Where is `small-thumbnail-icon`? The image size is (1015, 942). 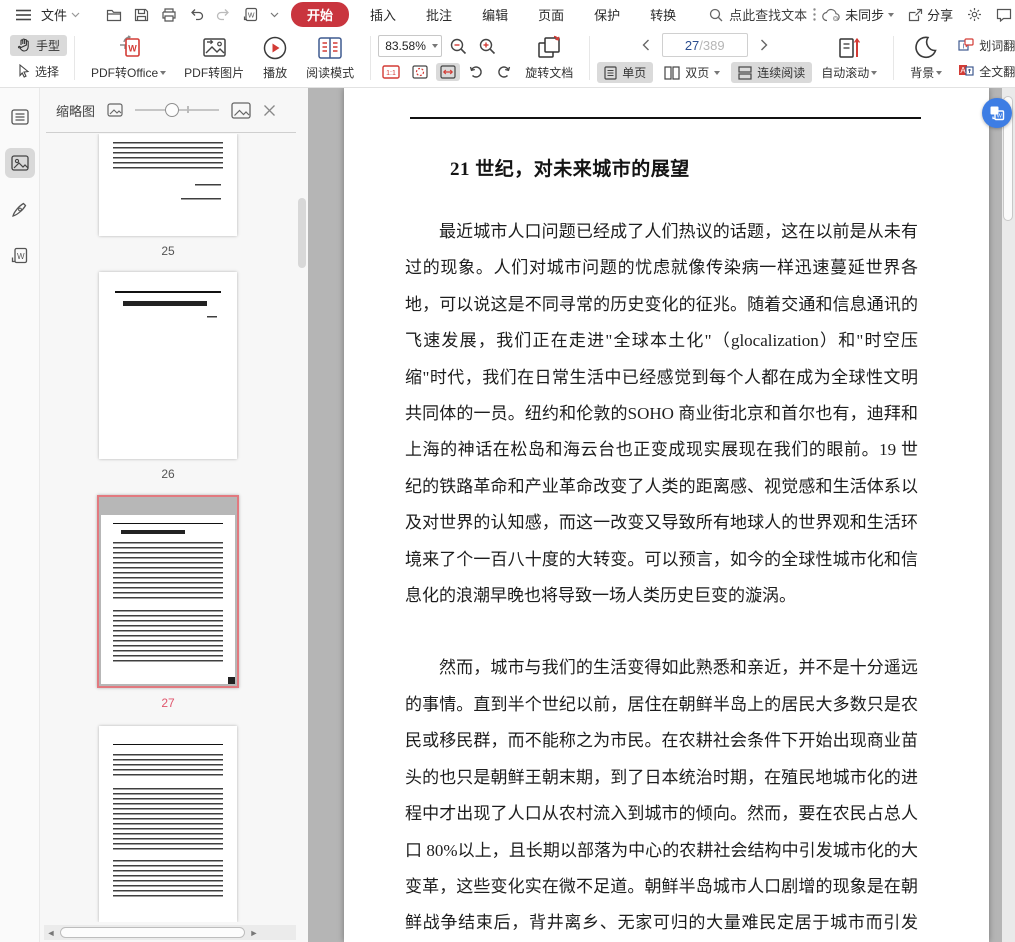 small-thumbnail-icon is located at coordinates (115, 110).